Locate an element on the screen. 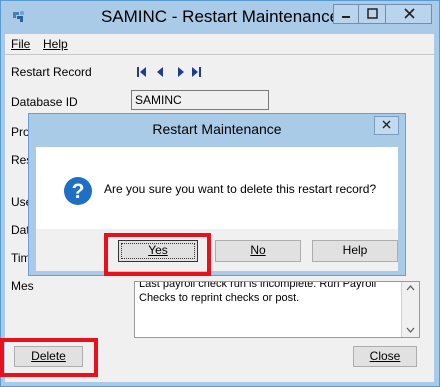 The width and height of the screenshot is (440, 387). scroll-arrows-icon is located at coordinates (410, 309).